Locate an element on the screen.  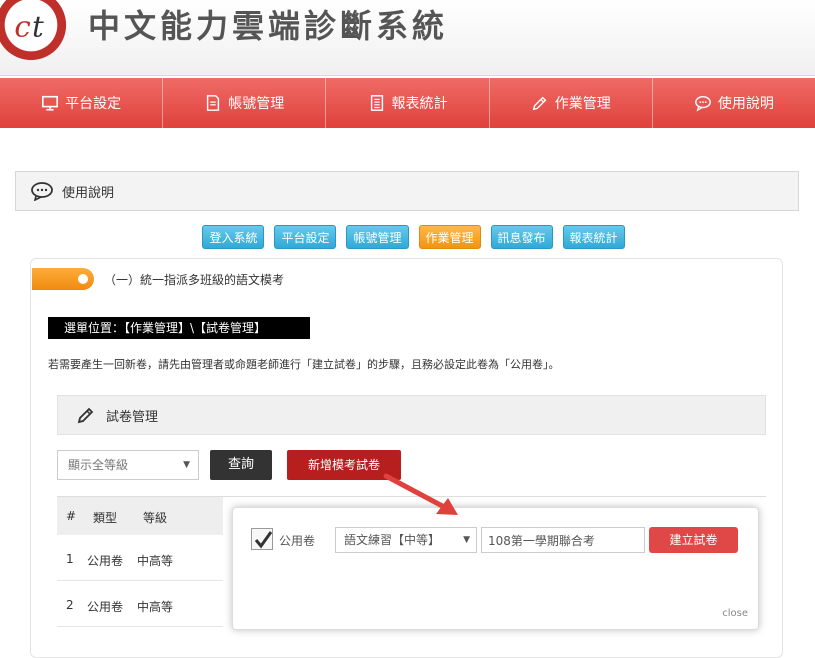
top-navigation: 平台設定 帳號管理 報表統計 作業管理 使用說明 is located at coordinates (407, 103).